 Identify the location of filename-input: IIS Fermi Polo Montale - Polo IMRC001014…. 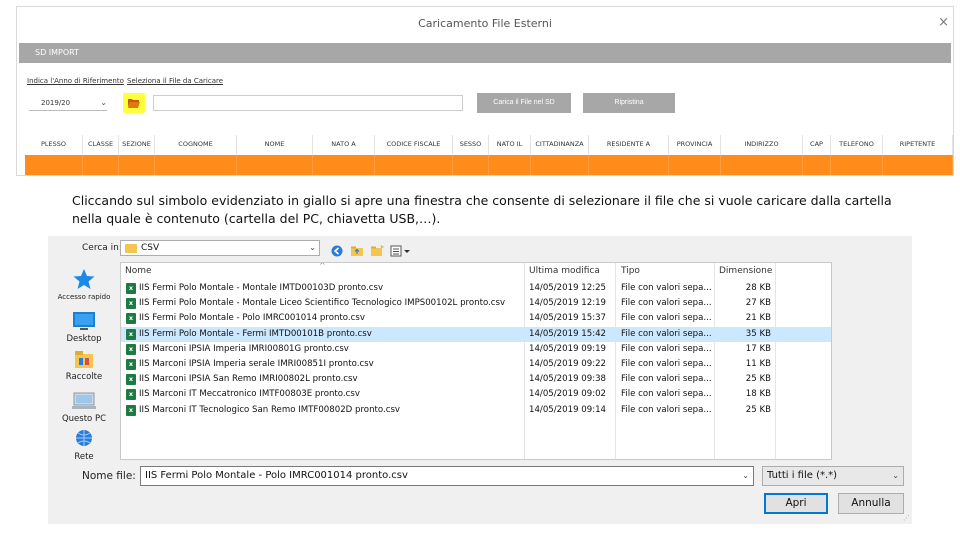
(447, 476).